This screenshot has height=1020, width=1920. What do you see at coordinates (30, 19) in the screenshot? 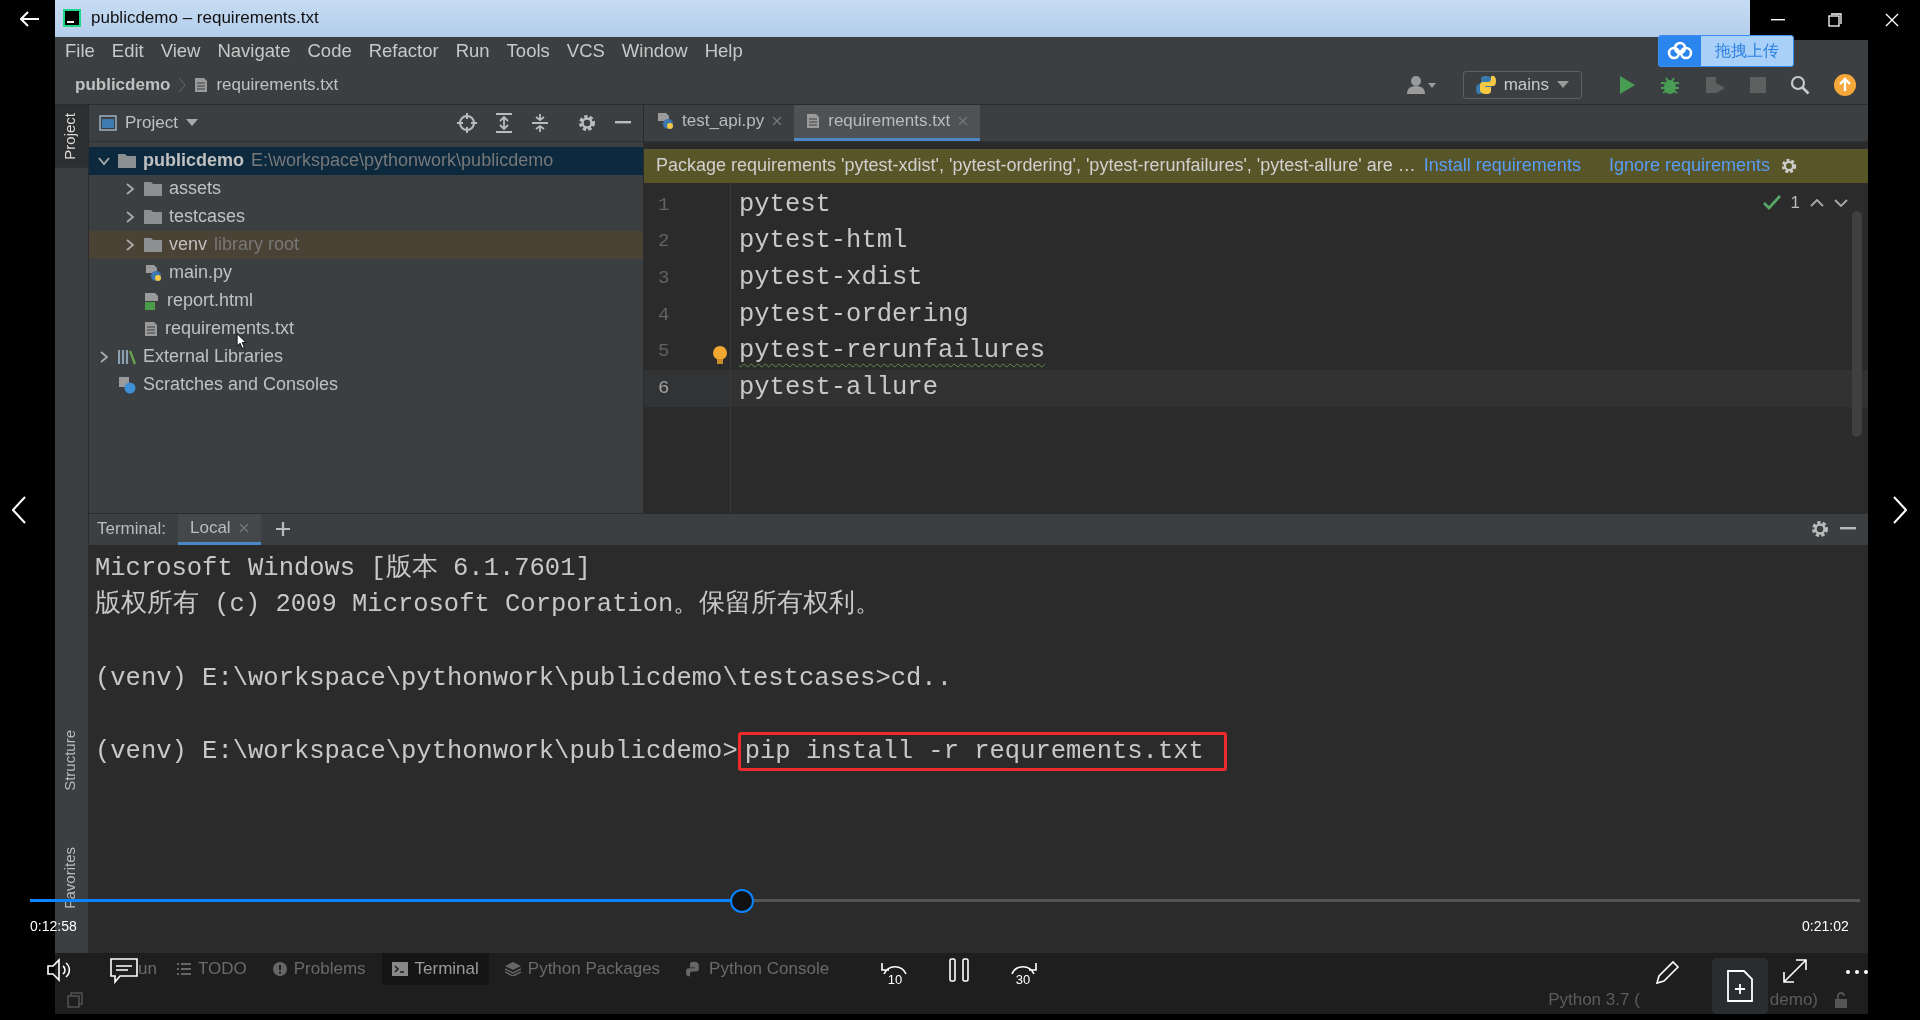
I see `back-arrow-icon` at bounding box center [30, 19].